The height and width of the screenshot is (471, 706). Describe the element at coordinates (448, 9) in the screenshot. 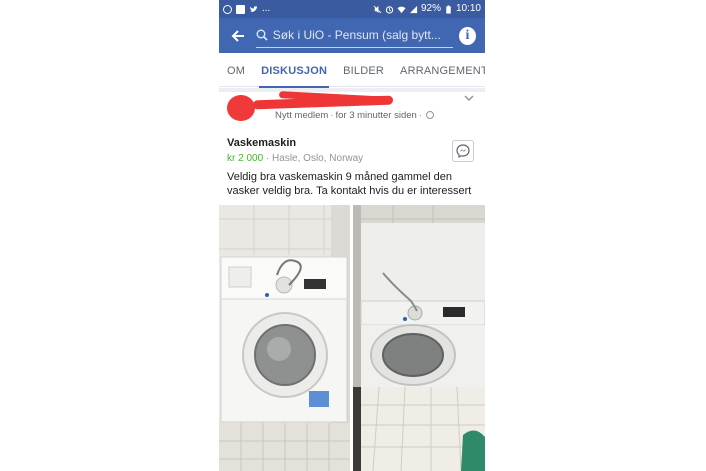

I see `battery-icon` at that location.